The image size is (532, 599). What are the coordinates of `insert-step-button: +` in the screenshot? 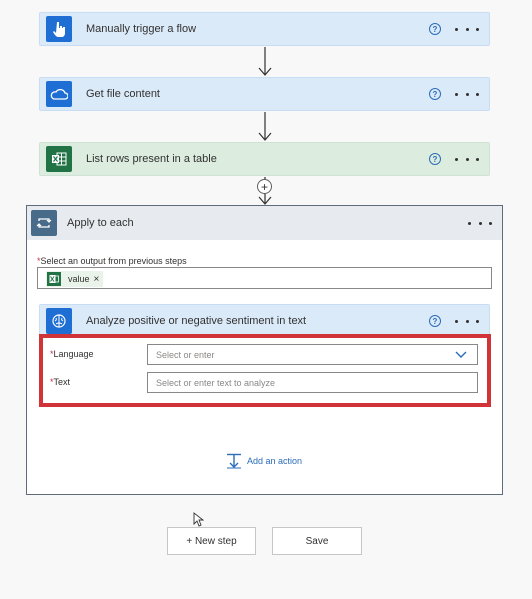 It's located at (264, 186).